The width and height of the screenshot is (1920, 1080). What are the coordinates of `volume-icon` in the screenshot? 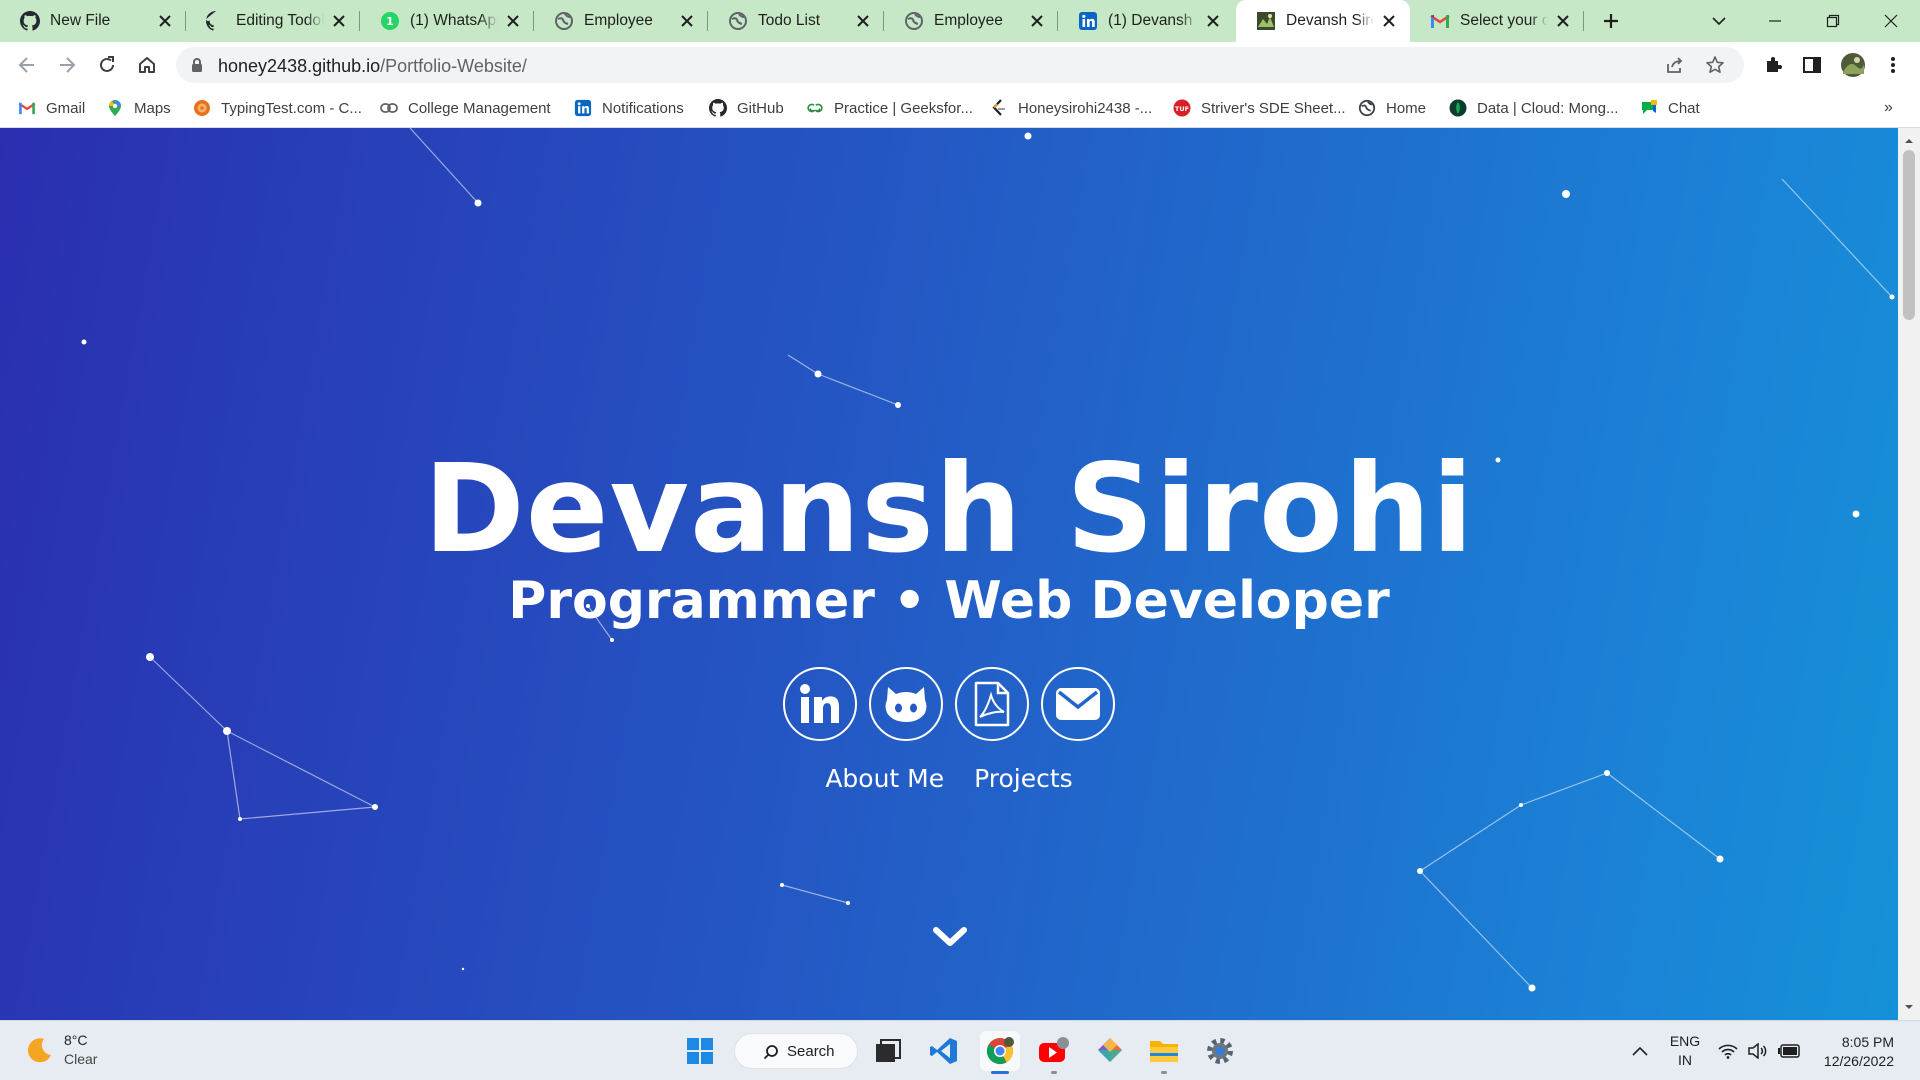 It's located at (1758, 1050).